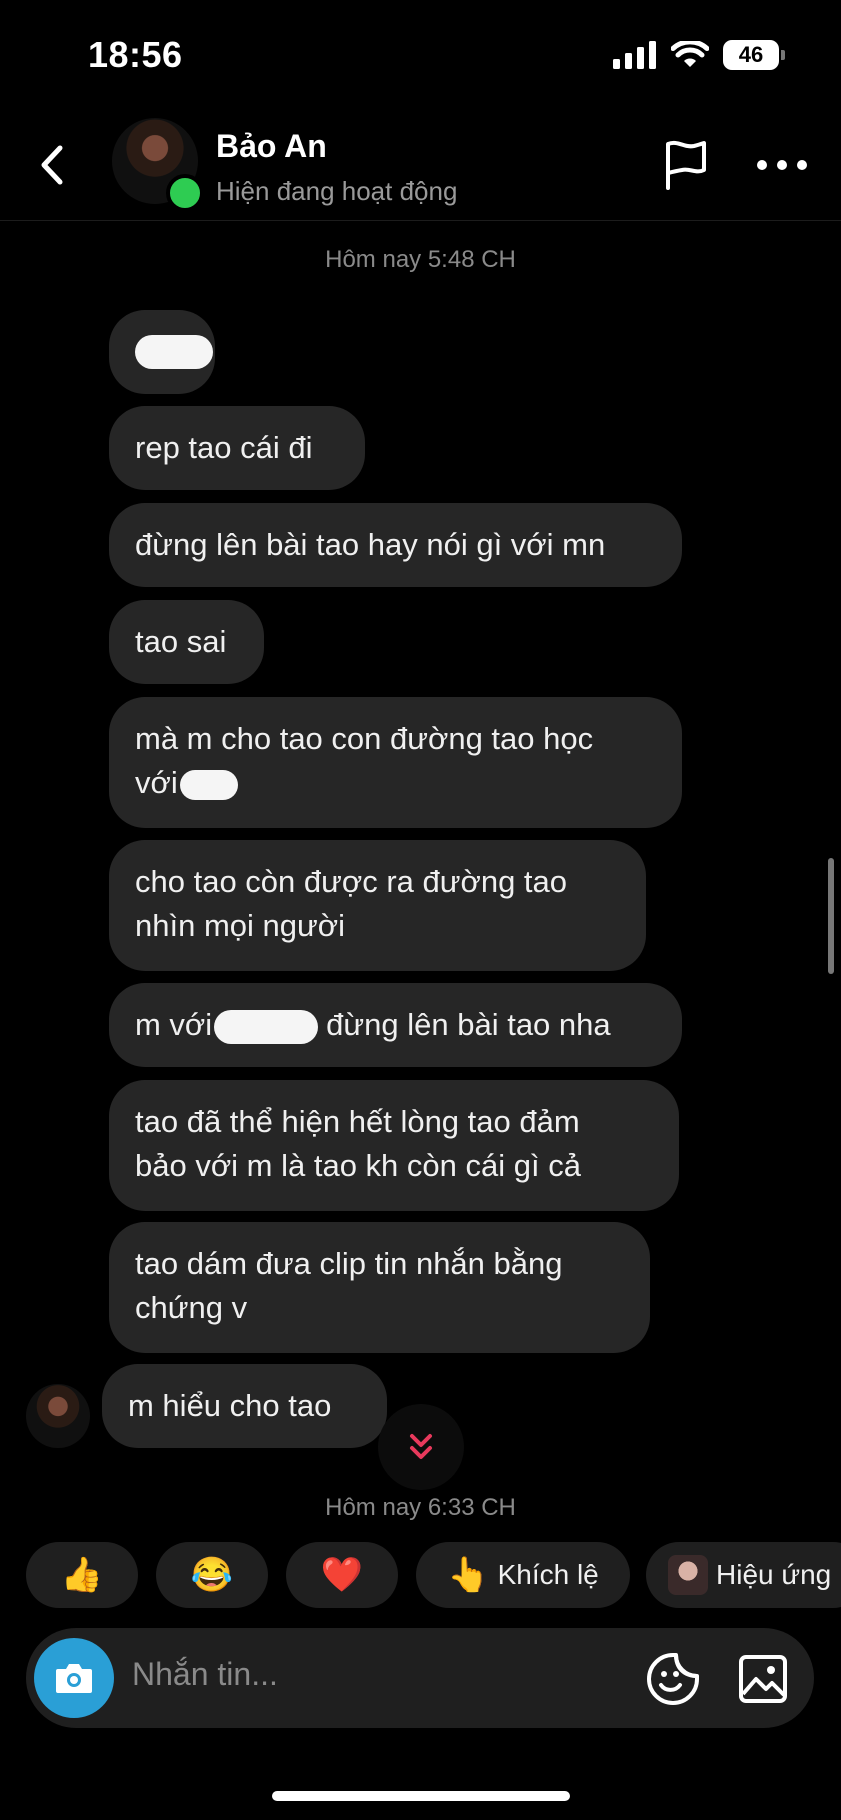 This screenshot has width=841, height=1820. What do you see at coordinates (774, 1574) in the screenshot?
I see `chip-label: Hiệu ứng` at bounding box center [774, 1574].